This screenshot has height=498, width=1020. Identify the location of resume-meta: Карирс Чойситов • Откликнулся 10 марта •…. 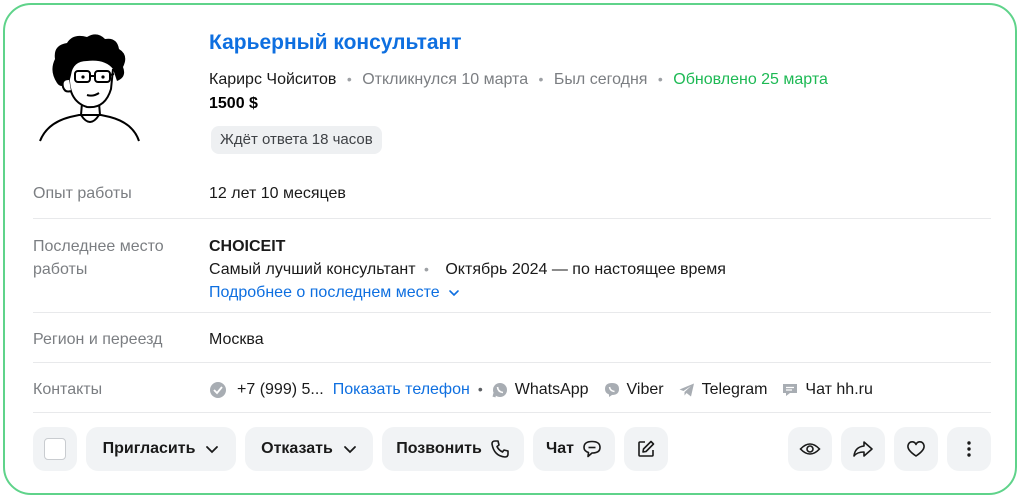
(518, 80).